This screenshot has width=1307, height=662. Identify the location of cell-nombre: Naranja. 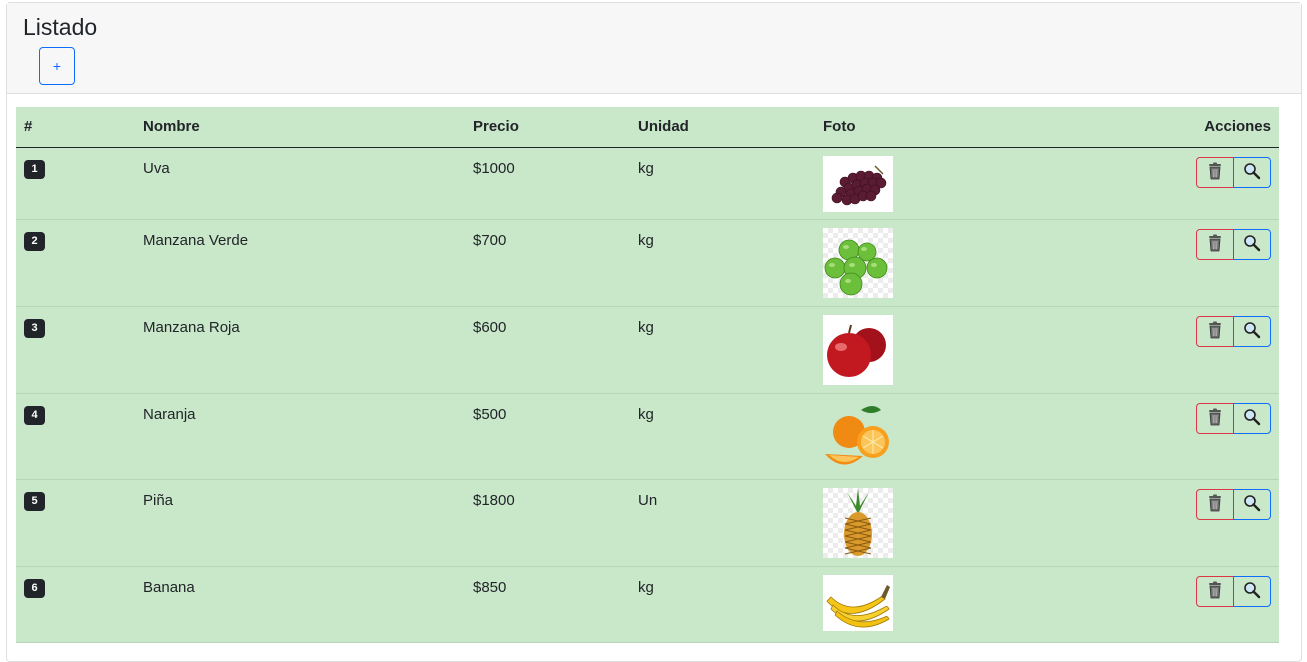
(300, 436).